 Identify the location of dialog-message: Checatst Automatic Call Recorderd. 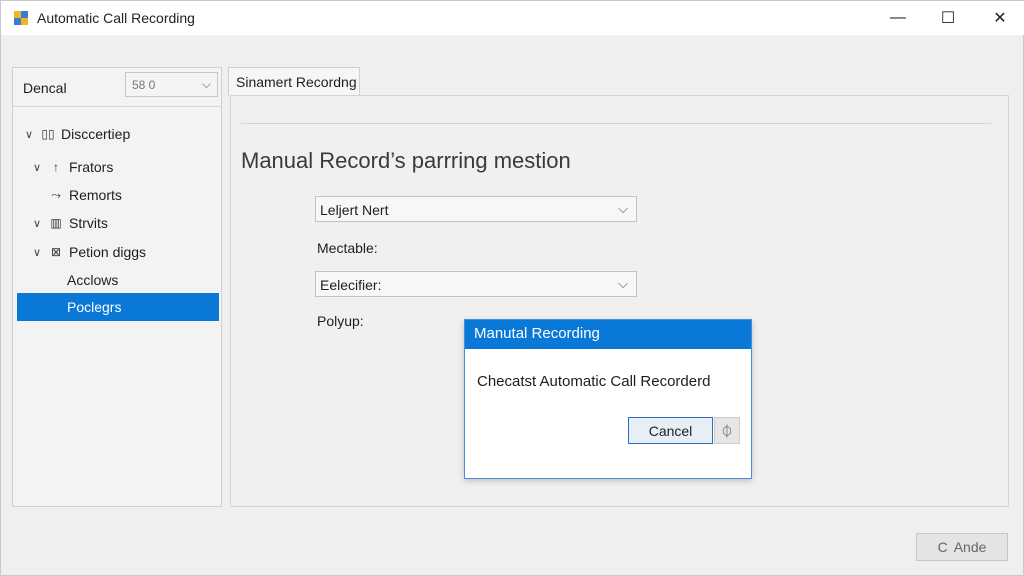
(594, 381).